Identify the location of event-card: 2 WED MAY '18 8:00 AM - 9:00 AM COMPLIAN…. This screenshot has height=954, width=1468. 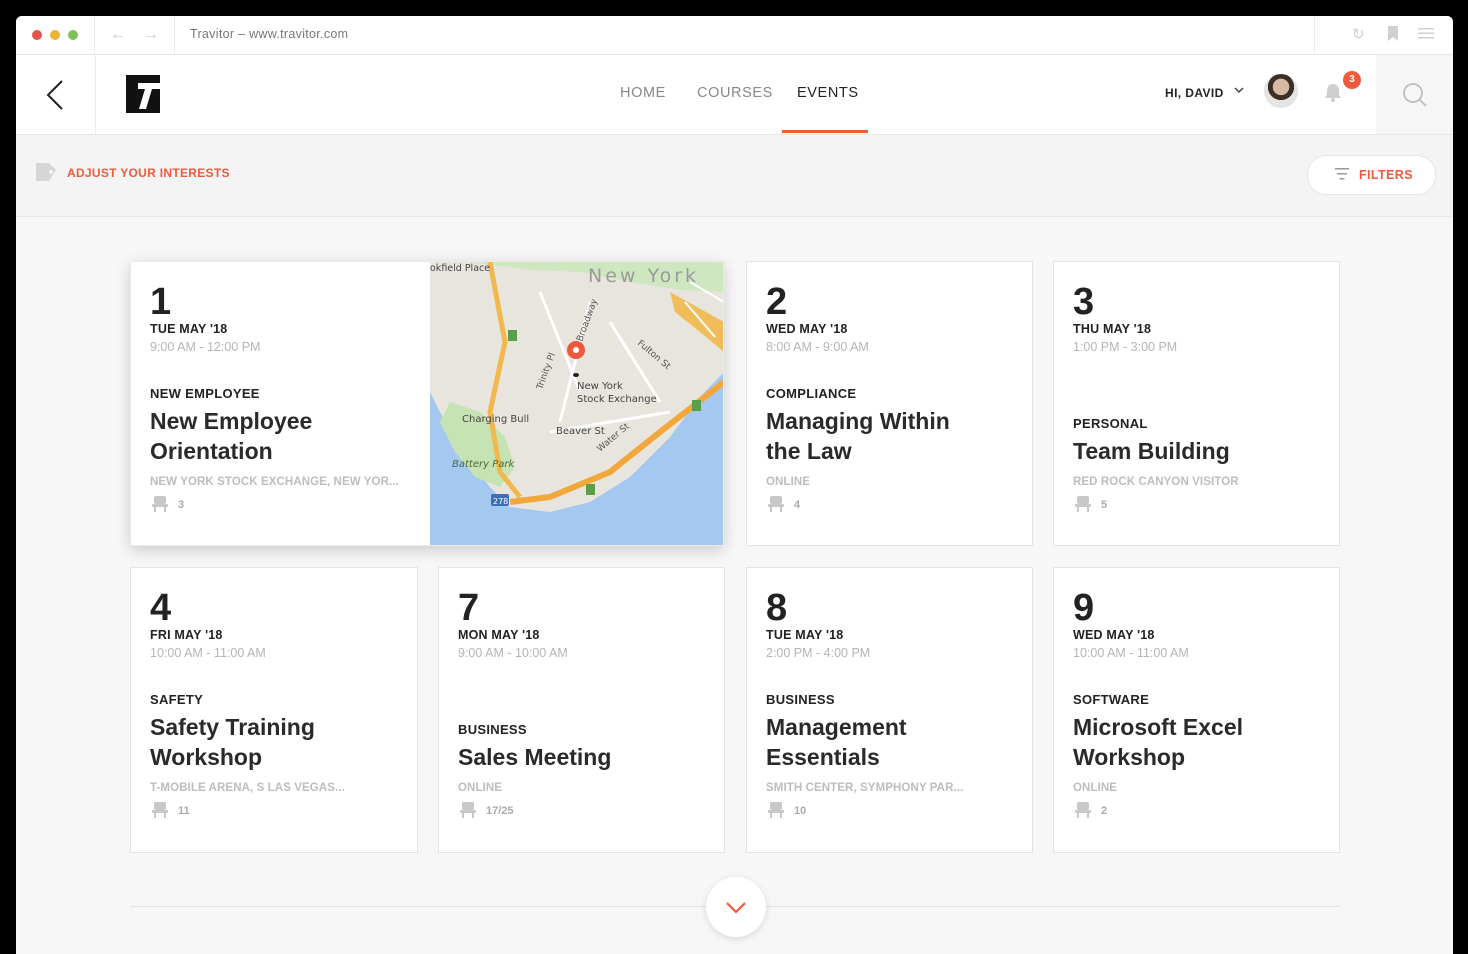
(889, 403).